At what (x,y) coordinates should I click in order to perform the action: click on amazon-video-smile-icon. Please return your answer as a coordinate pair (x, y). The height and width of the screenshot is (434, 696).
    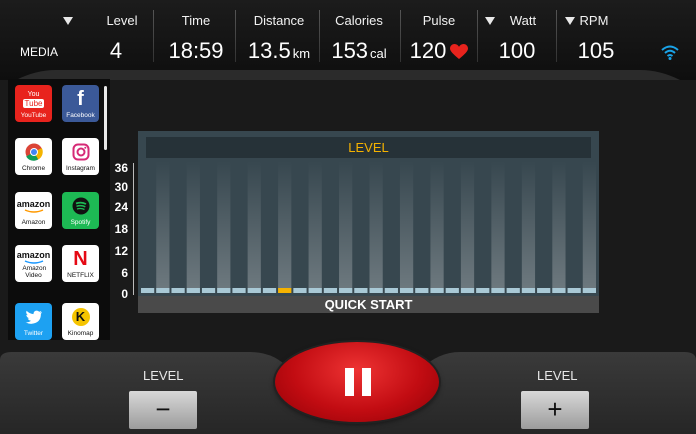
    Looking at the image, I should click on (33, 261).